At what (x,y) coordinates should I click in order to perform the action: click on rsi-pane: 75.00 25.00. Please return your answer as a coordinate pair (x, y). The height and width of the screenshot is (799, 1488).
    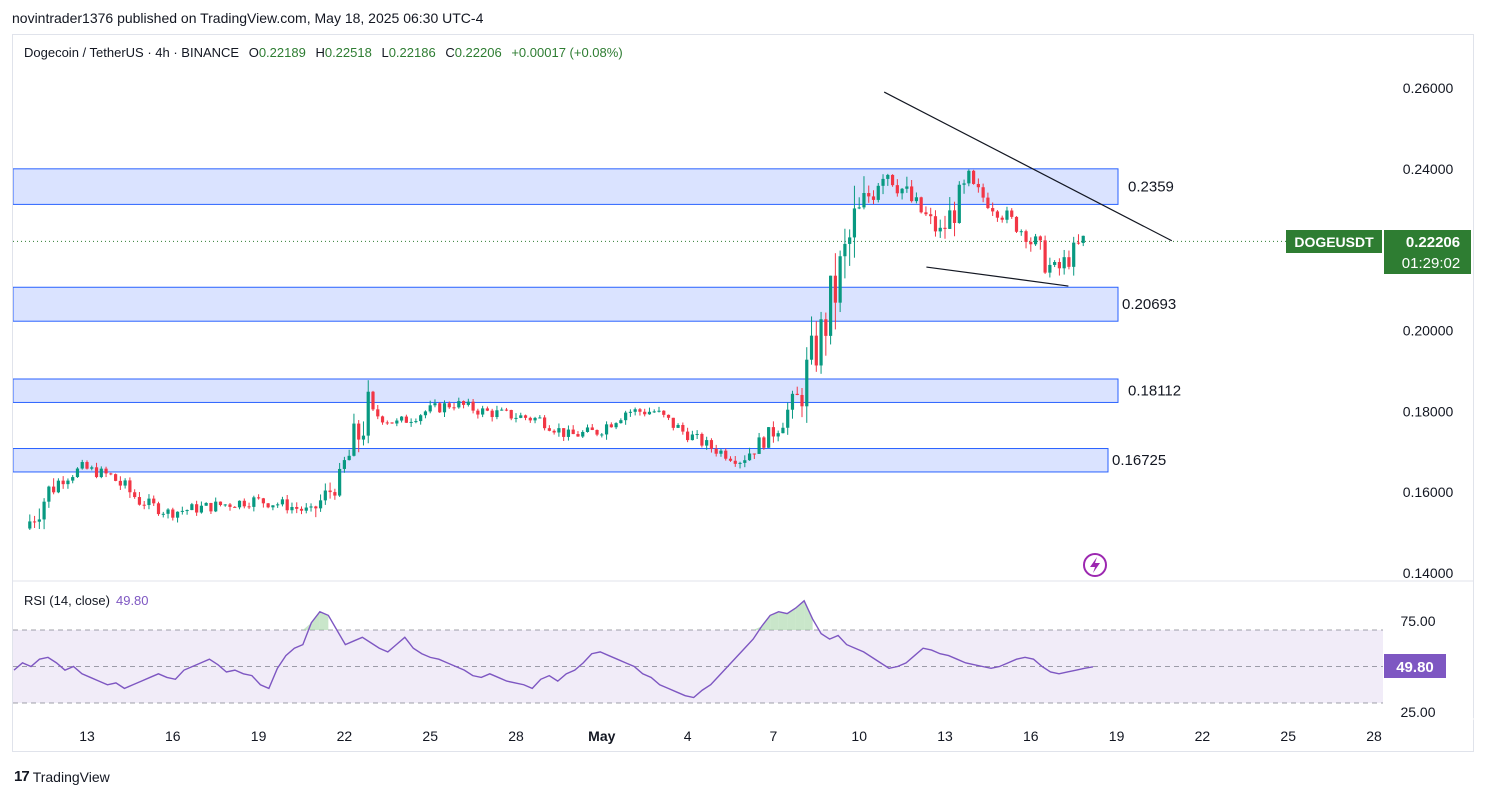
    Looking at the image, I should click on (724, 659).